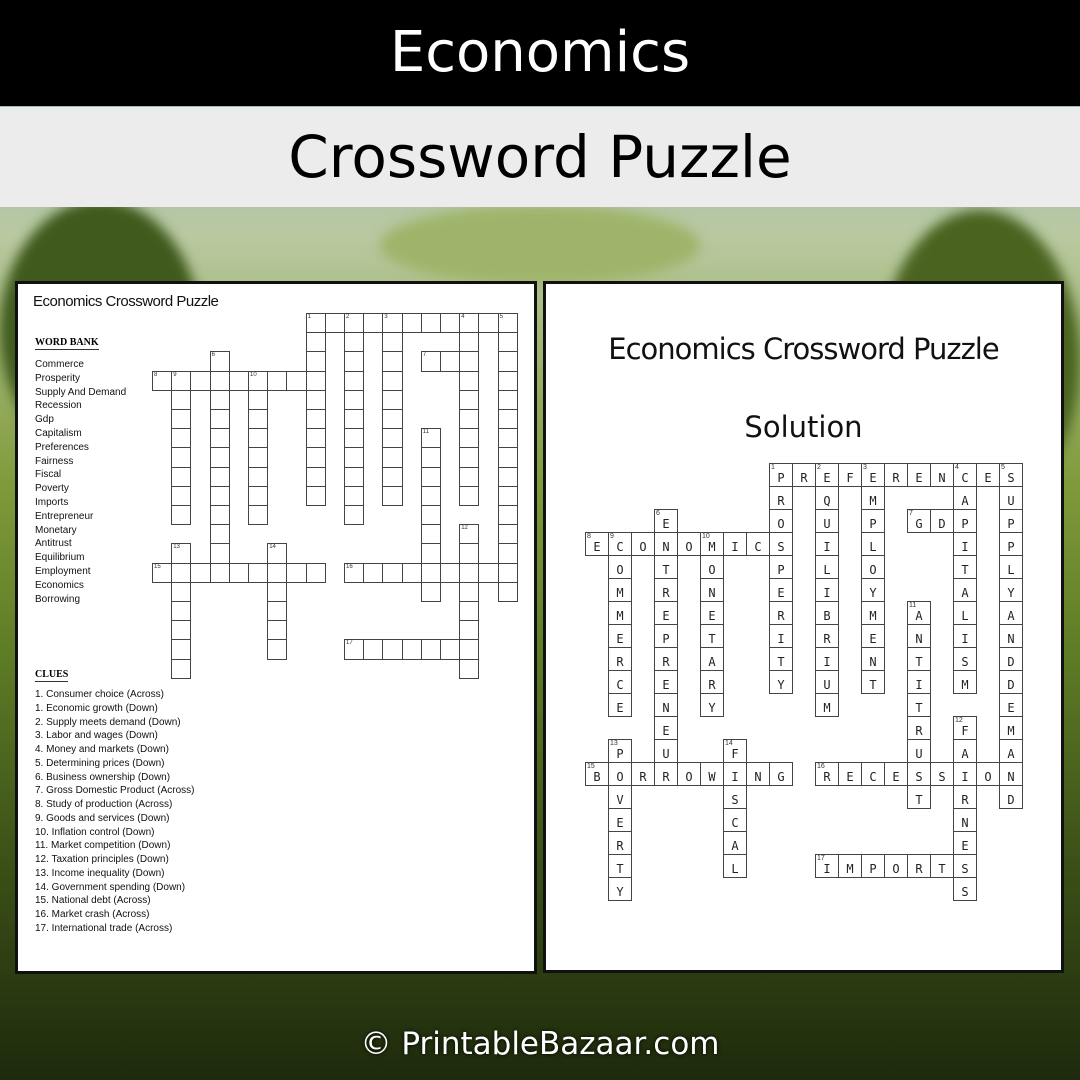 This screenshot has width=1080, height=1080. Describe the element at coordinates (354, 572) in the screenshot. I see `grid-cell: 16` at that location.